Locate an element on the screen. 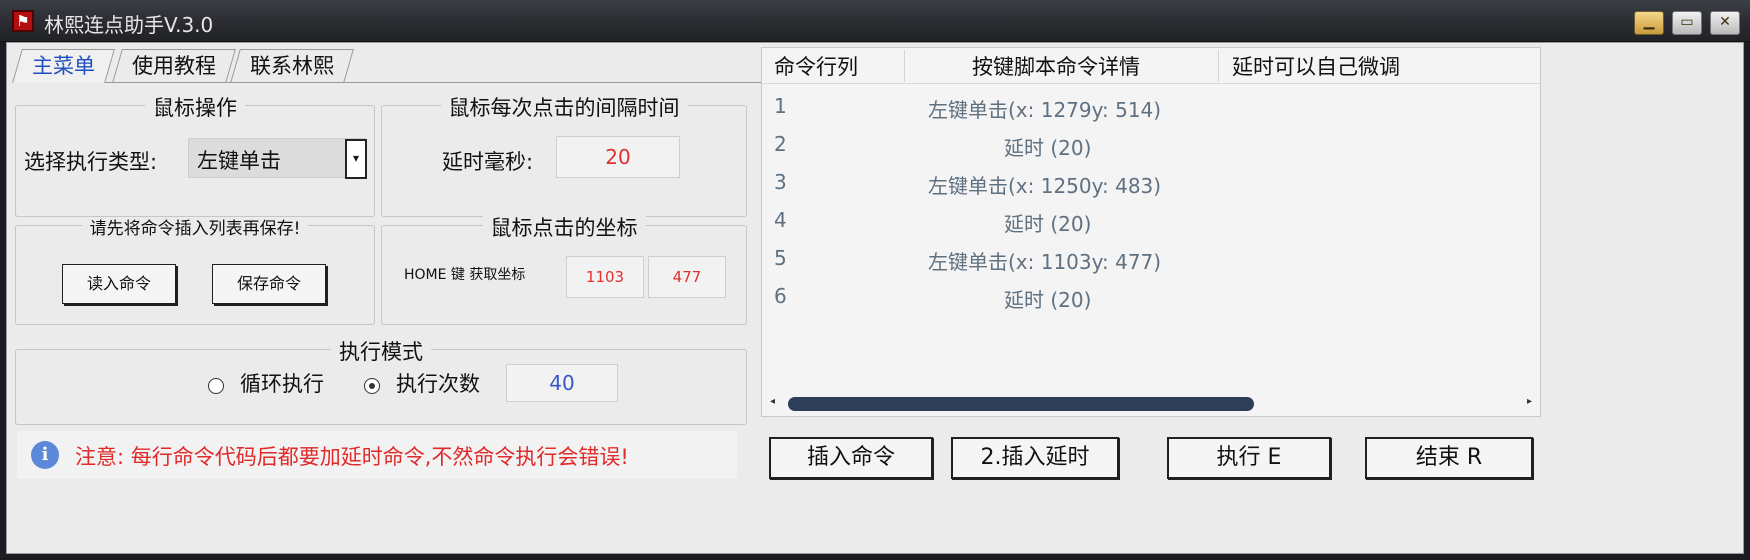 The height and width of the screenshot is (560, 1750). row-index: 1 is located at coordinates (780, 106).